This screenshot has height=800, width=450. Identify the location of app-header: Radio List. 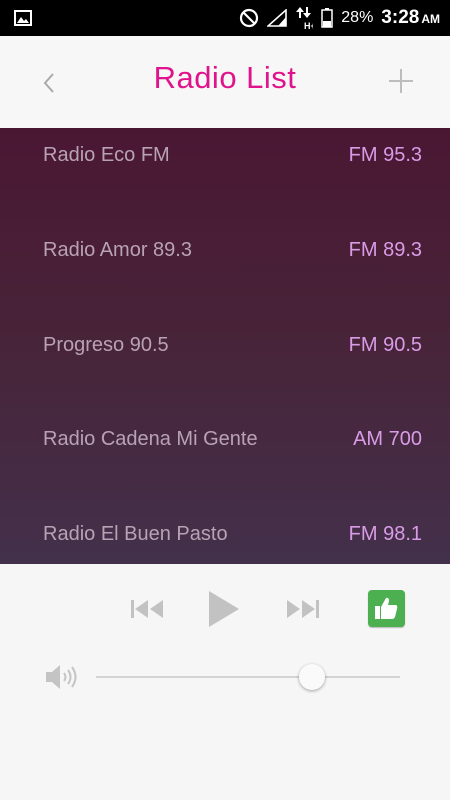
(225, 82).